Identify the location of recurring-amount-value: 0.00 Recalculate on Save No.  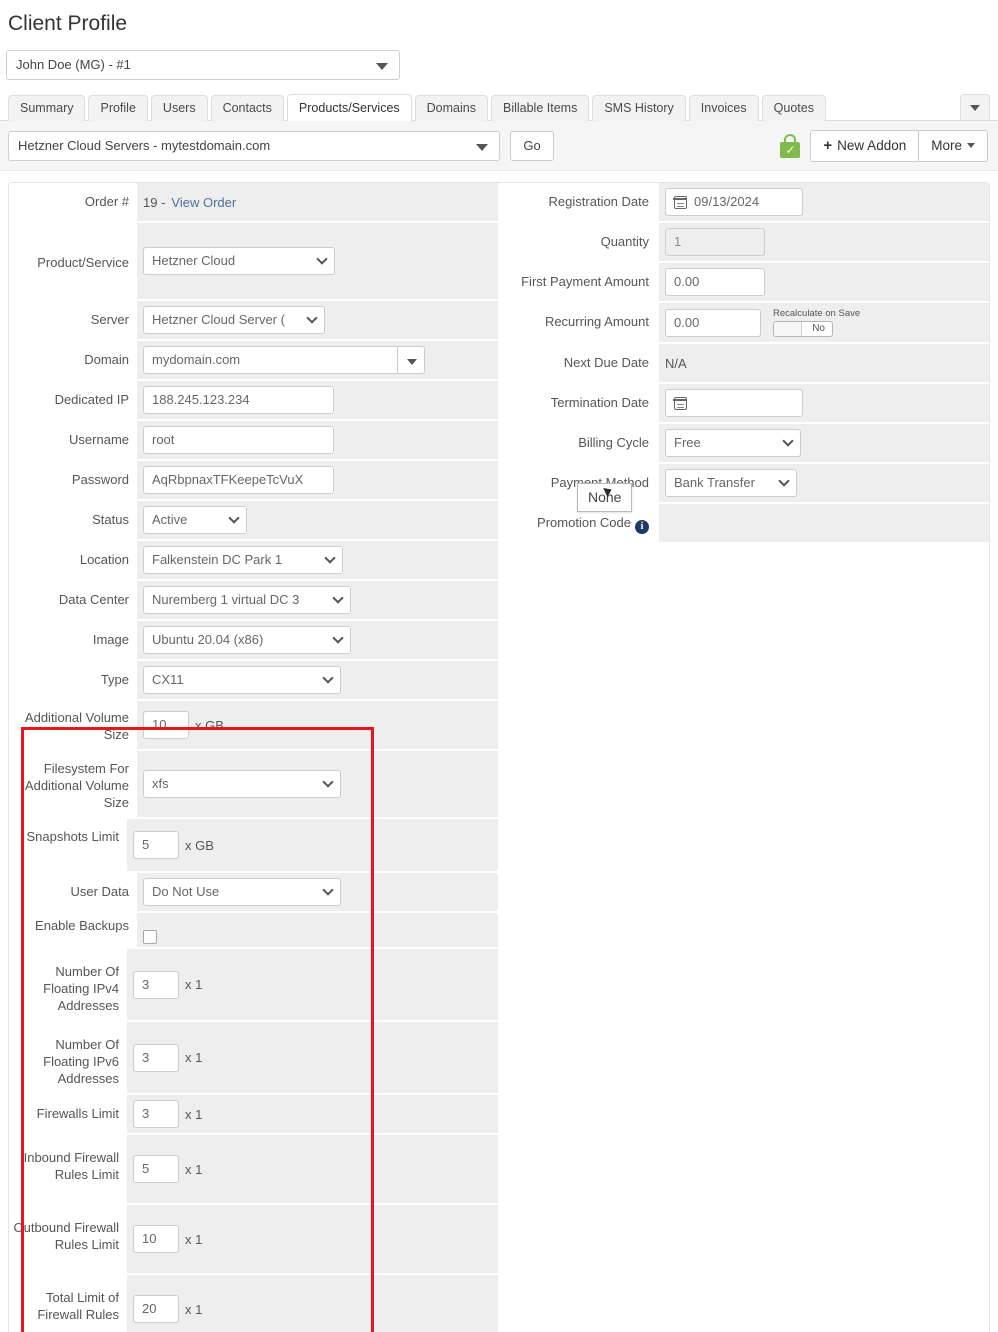
(824, 322).